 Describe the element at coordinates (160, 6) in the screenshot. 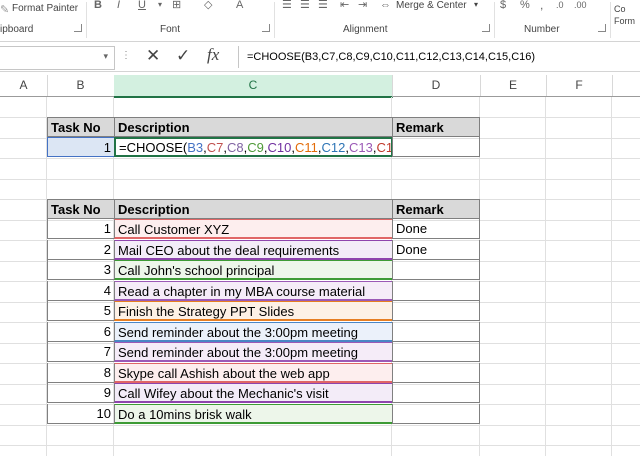

I see `underline-dropdown-icon: ▾` at that location.